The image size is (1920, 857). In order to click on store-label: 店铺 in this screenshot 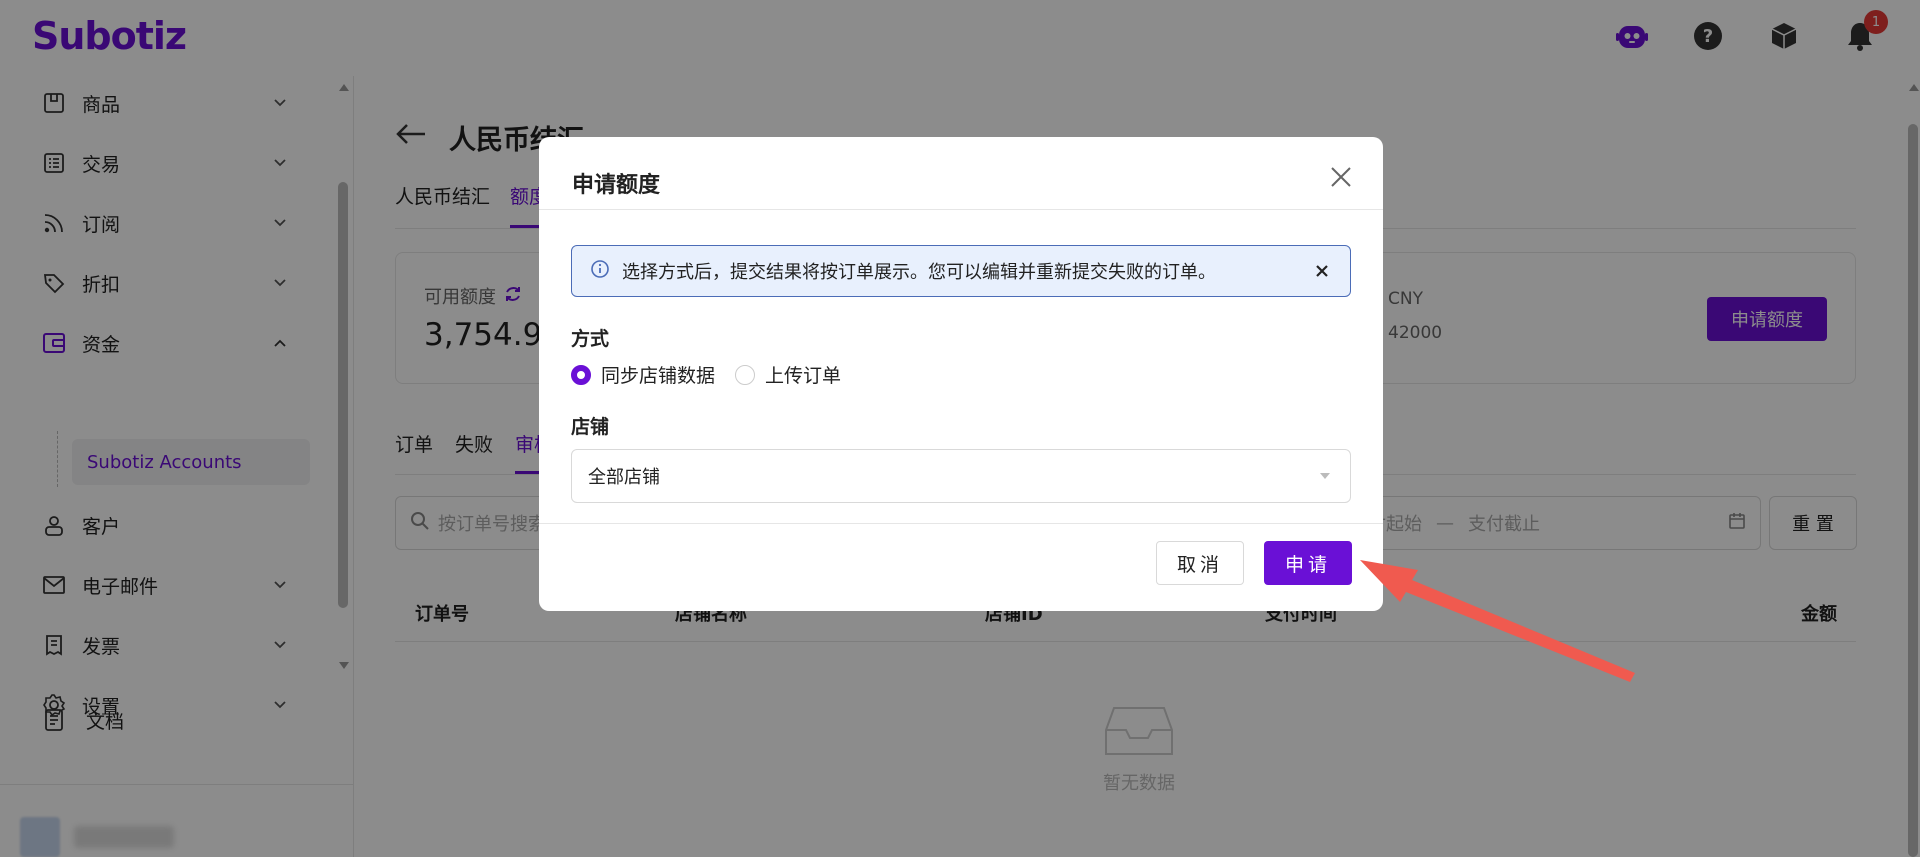, I will do `click(590, 427)`.